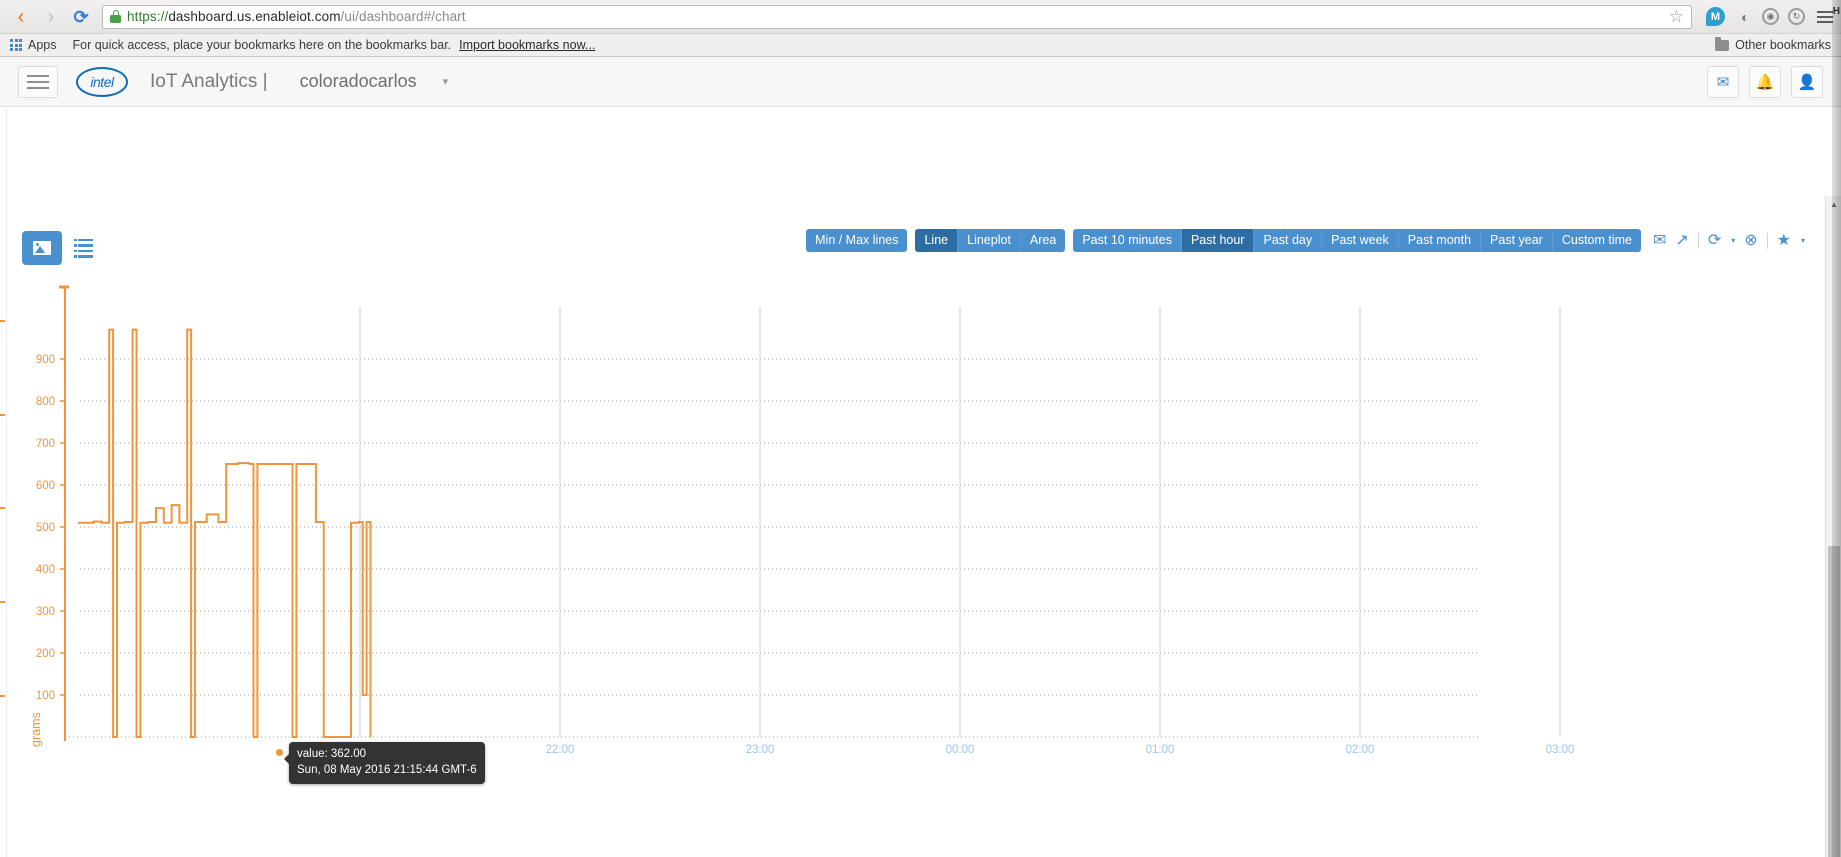 This screenshot has height=857, width=1841. Describe the element at coordinates (1796, 16) in the screenshot. I see `sync-extension-icon: ↻` at that location.